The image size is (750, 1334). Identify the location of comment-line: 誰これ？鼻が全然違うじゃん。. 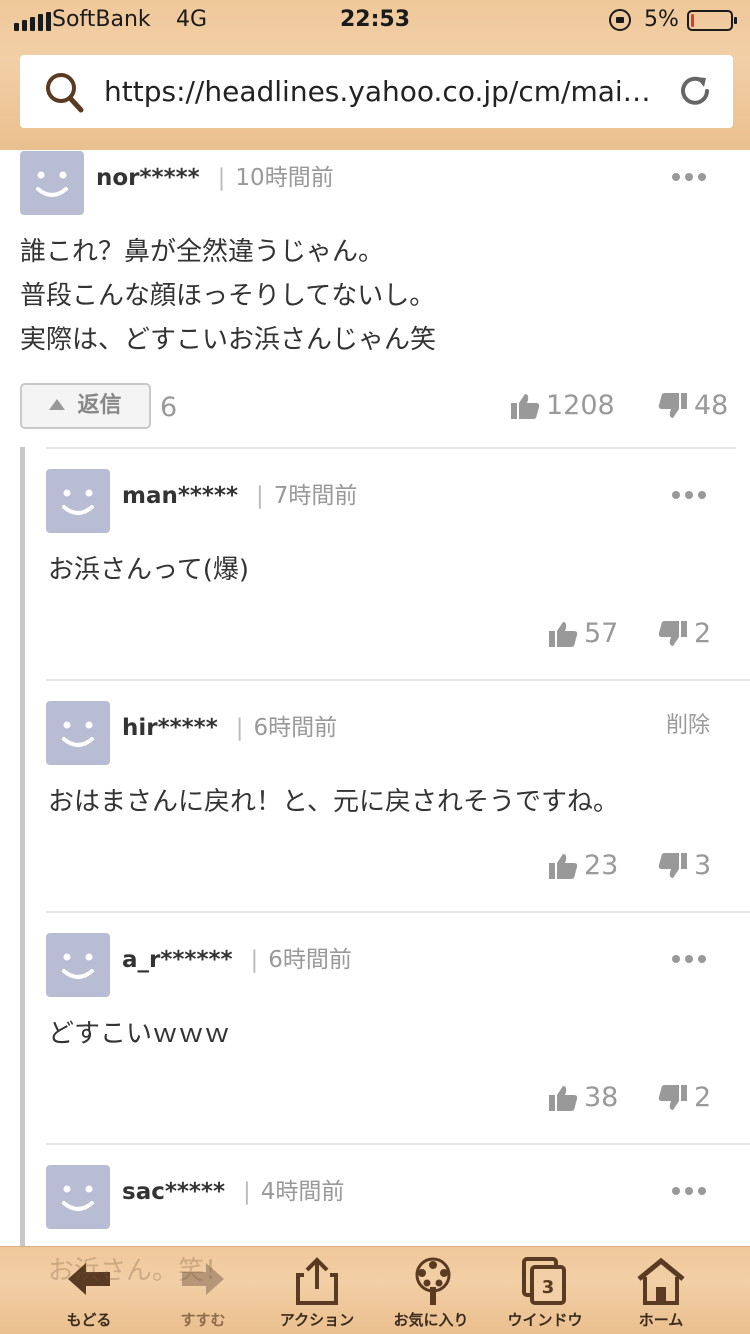
(202, 252).